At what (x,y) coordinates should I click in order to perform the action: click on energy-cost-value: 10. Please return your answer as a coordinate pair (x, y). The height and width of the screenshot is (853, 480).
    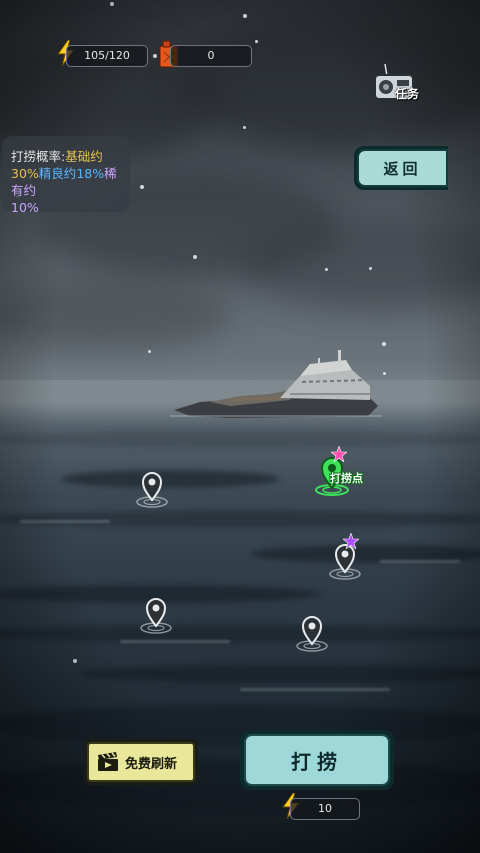
    Looking at the image, I should click on (325, 808).